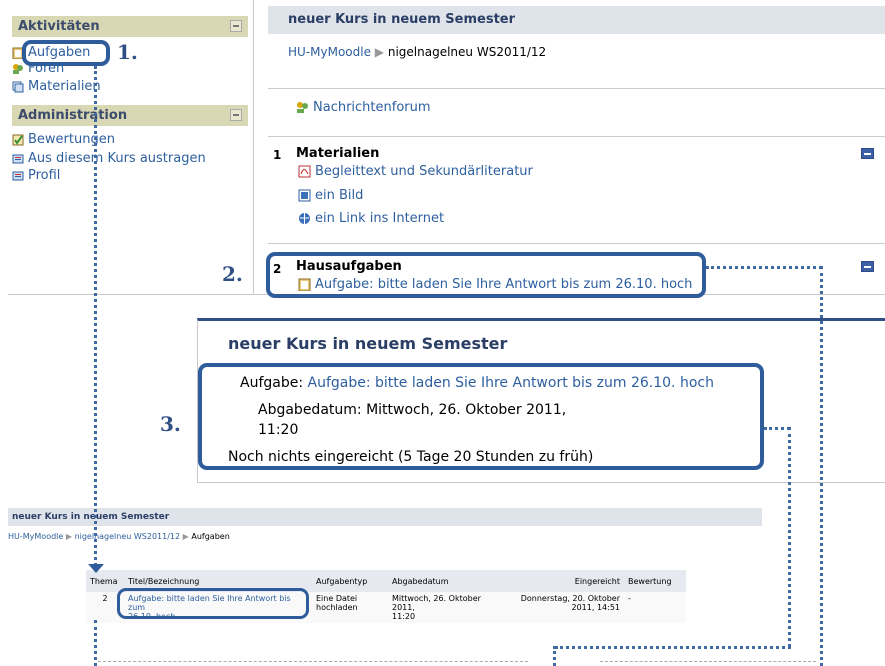  I want to click on cell-submitted: Donnerstag, 20. Oktober 2011, 14:51, so click(565, 607).